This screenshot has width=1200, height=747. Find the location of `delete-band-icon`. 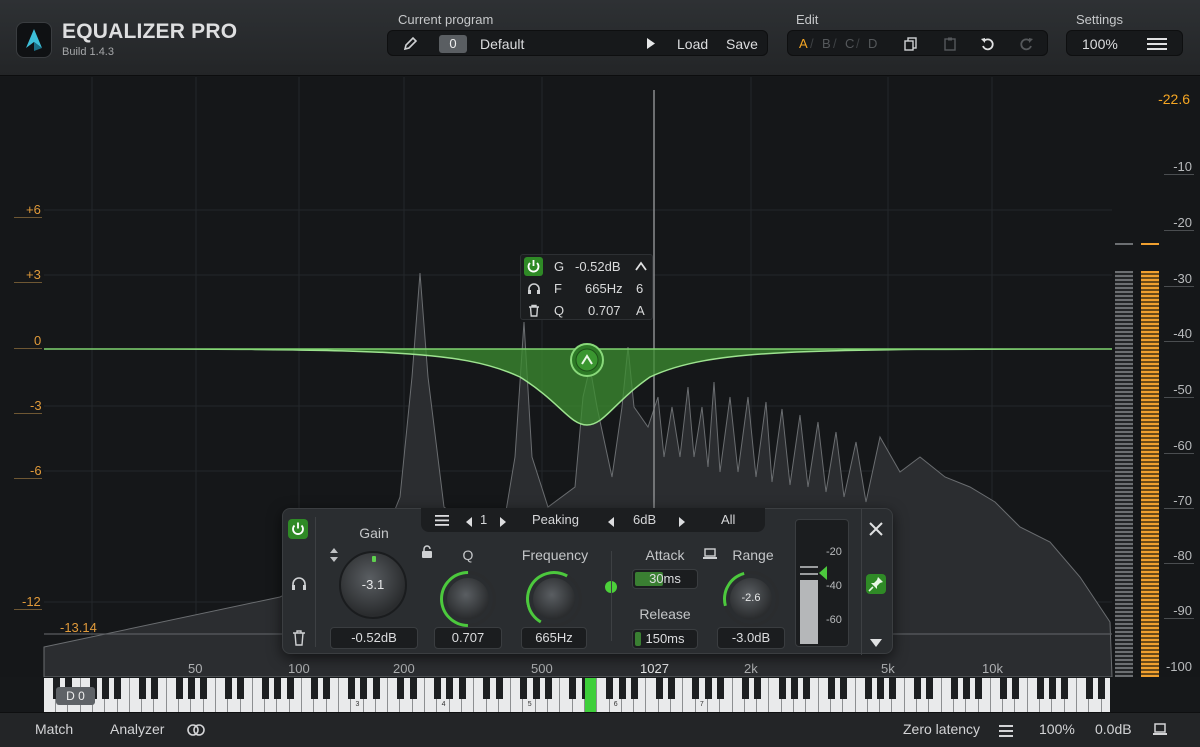

delete-band-icon is located at coordinates (299, 638).